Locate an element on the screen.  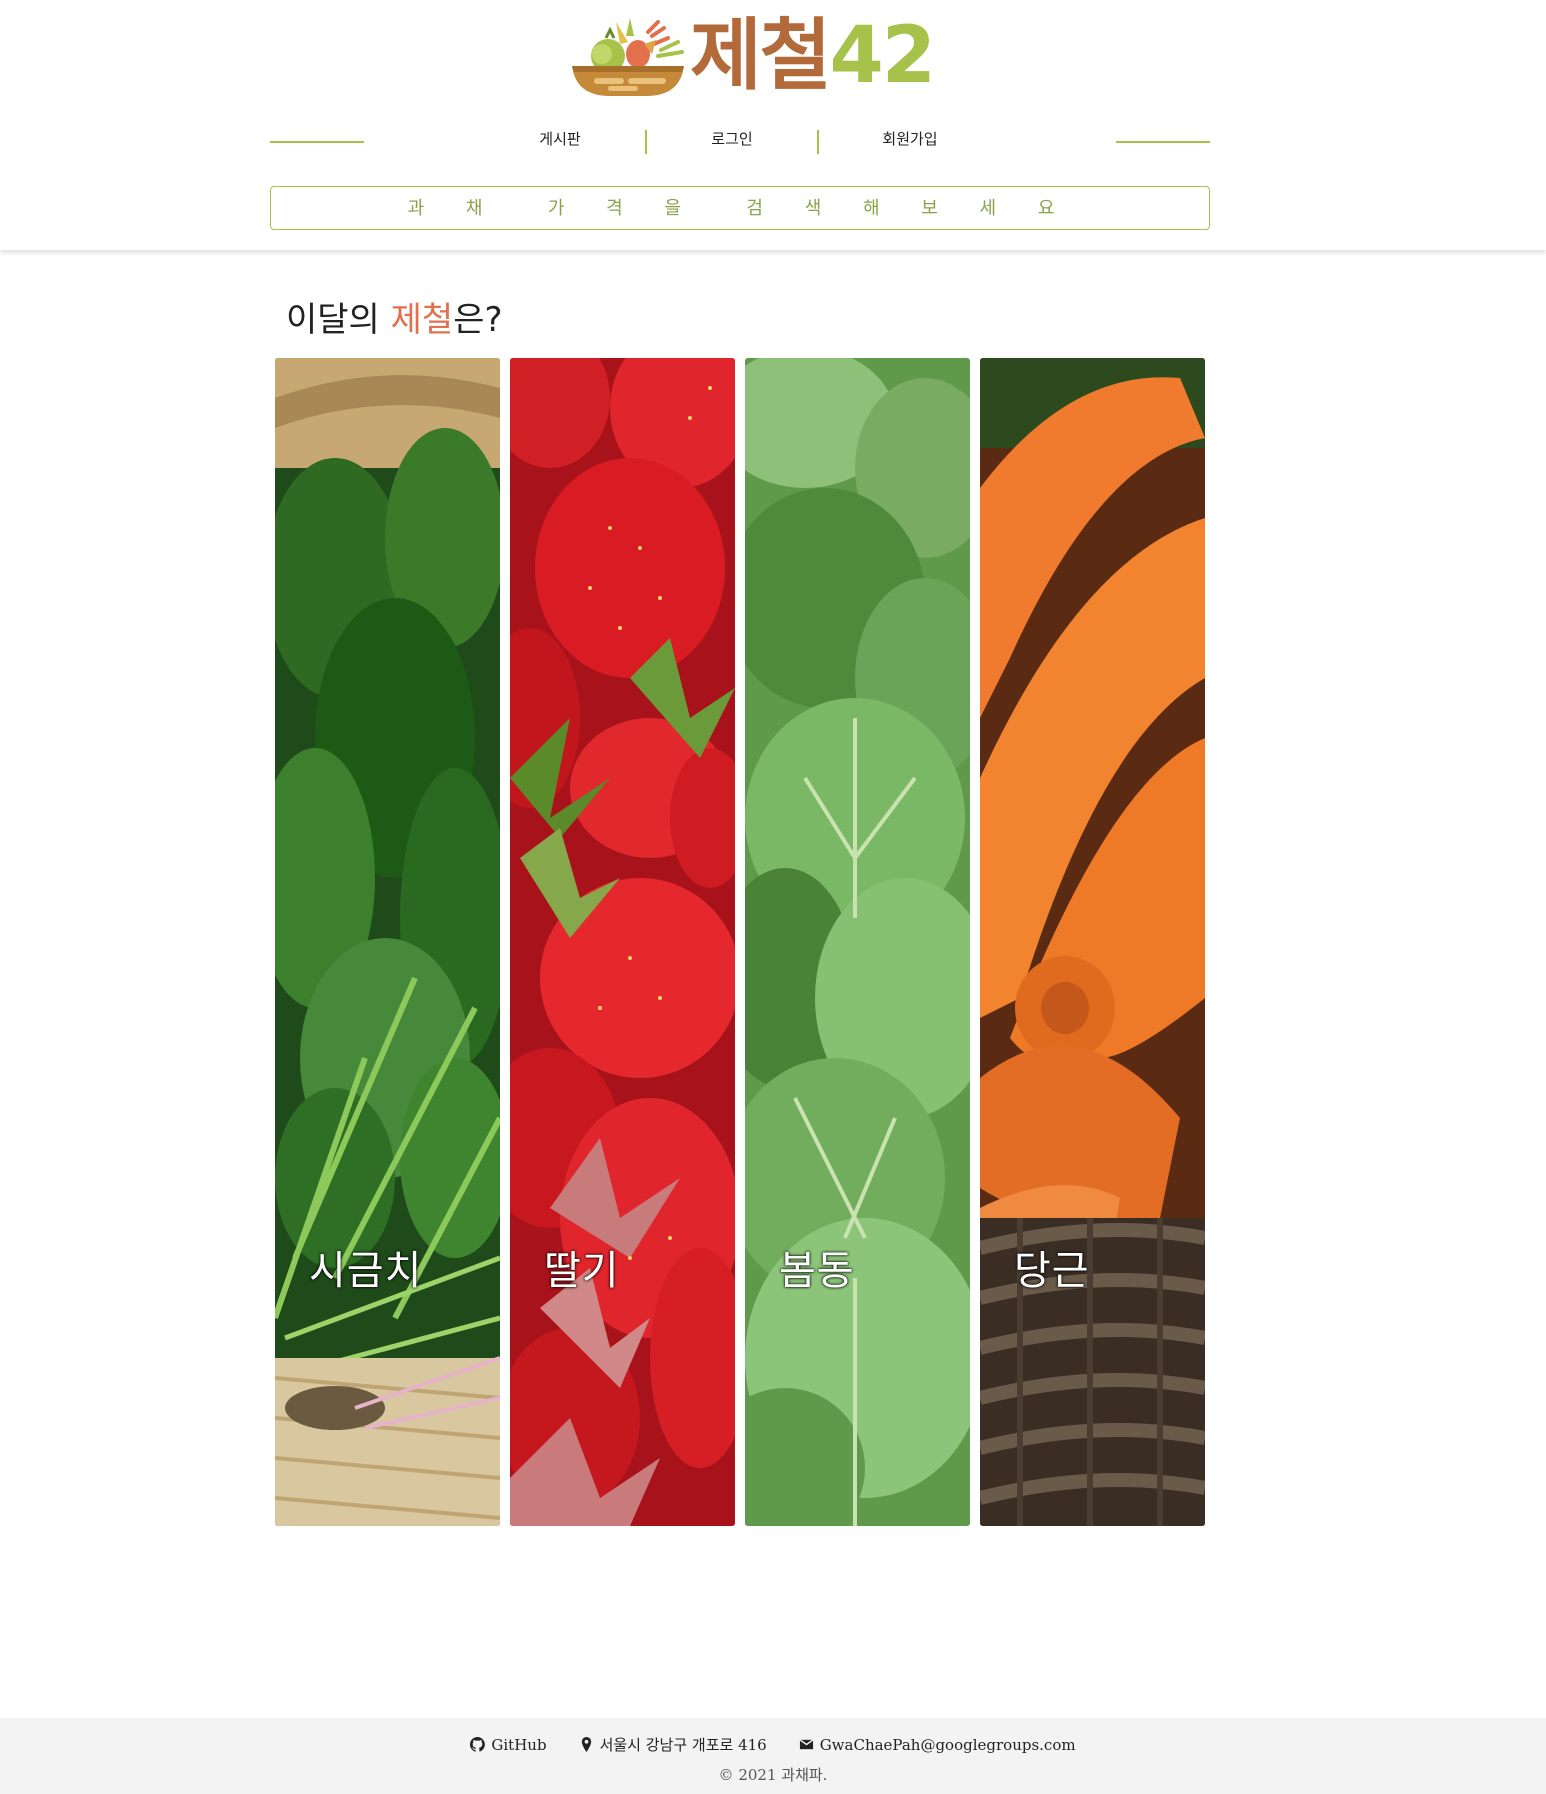
strawberry-image is located at coordinates (622, 942).